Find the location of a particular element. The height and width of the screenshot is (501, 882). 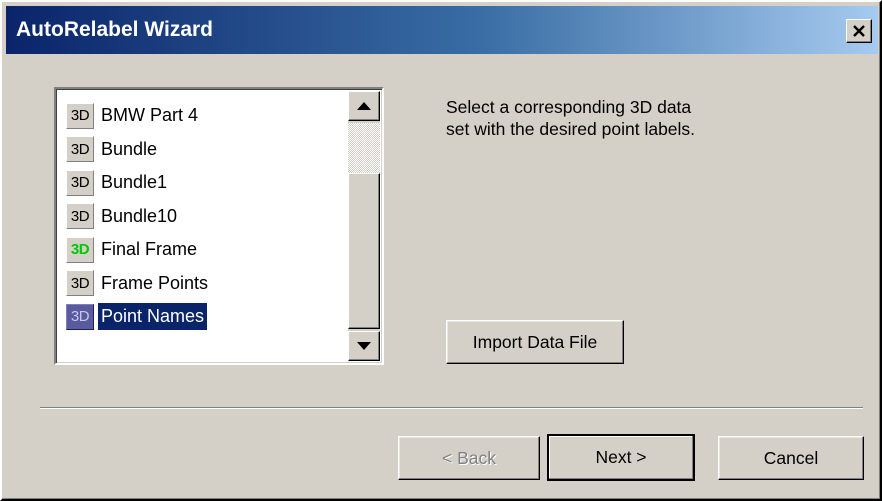

arrow-down-icon is located at coordinates (364, 346).